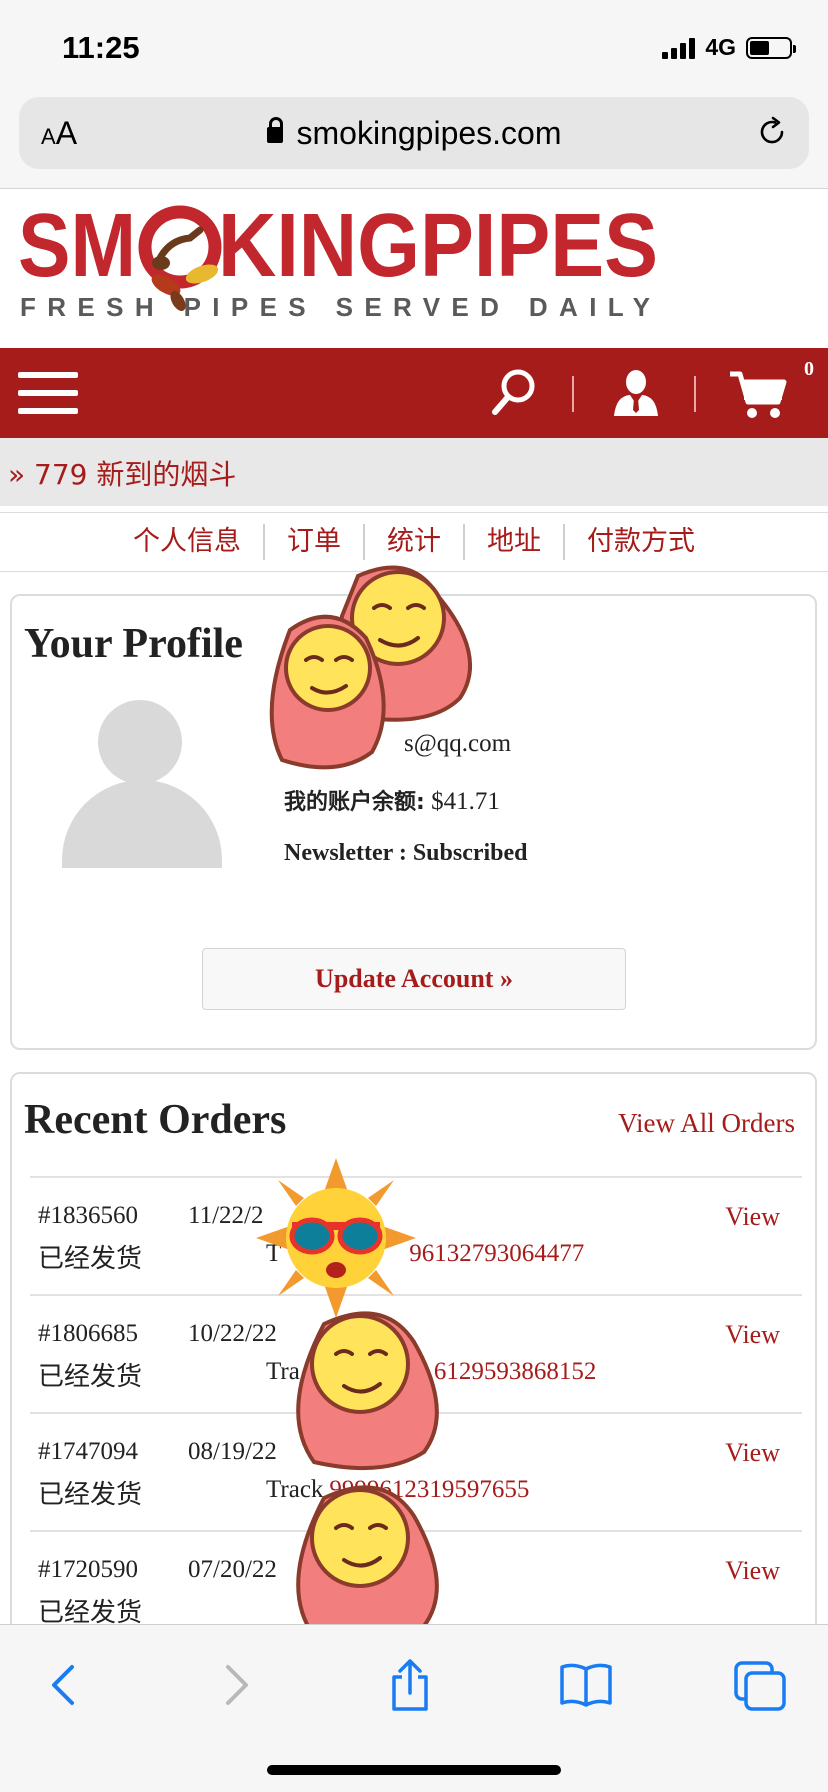 This screenshot has width=828, height=1792. What do you see at coordinates (465, 801) in the screenshot?
I see `balance-value: $41.71` at bounding box center [465, 801].